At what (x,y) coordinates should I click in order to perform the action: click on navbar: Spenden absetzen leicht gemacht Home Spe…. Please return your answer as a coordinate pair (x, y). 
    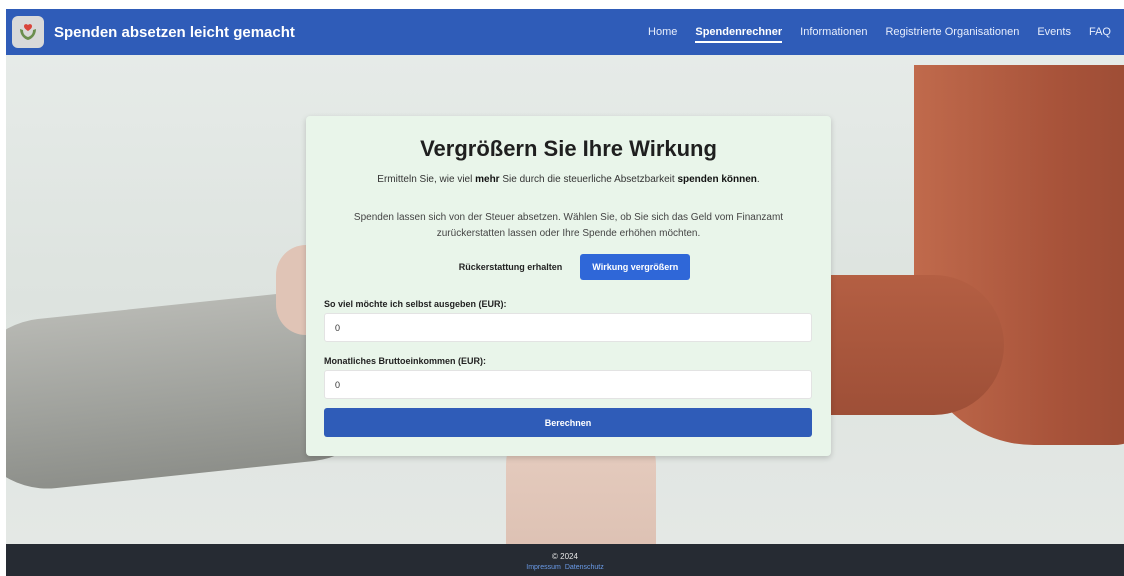
    Looking at the image, I should click on (565, 32).